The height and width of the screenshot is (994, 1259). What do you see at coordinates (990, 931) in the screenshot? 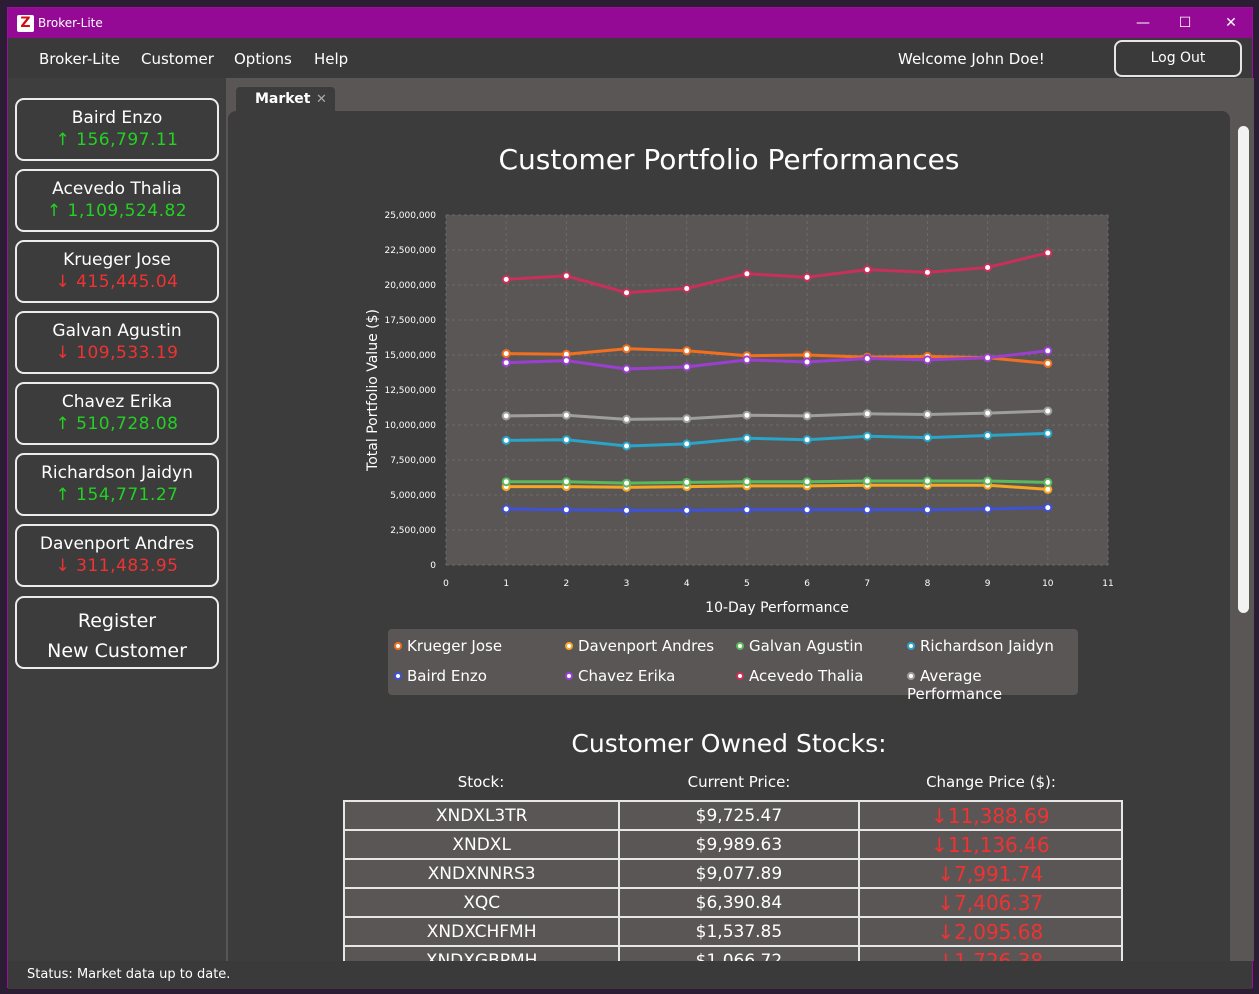
I see `stock-change: ↓2,095.68` at bounding box center [990, 931].